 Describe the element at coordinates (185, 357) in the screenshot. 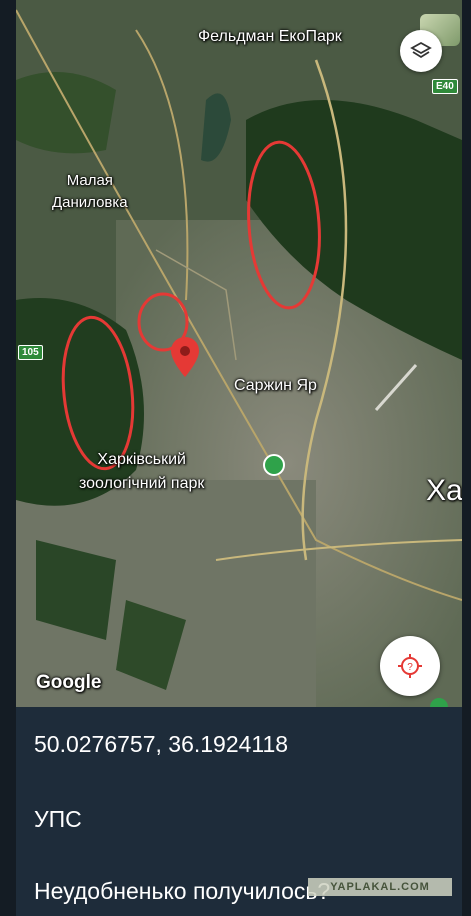

I see `map-pin-icon` at that location.